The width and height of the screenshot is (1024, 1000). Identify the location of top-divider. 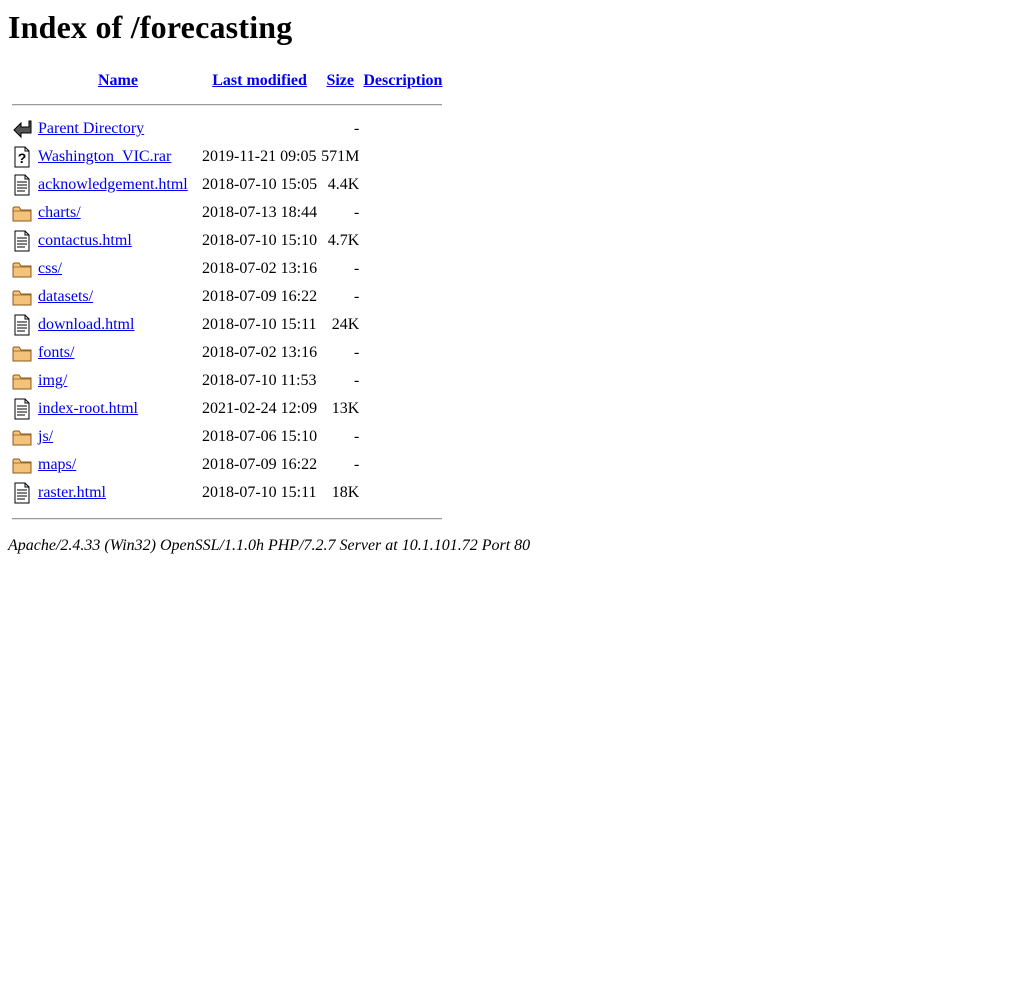
(227, 105).